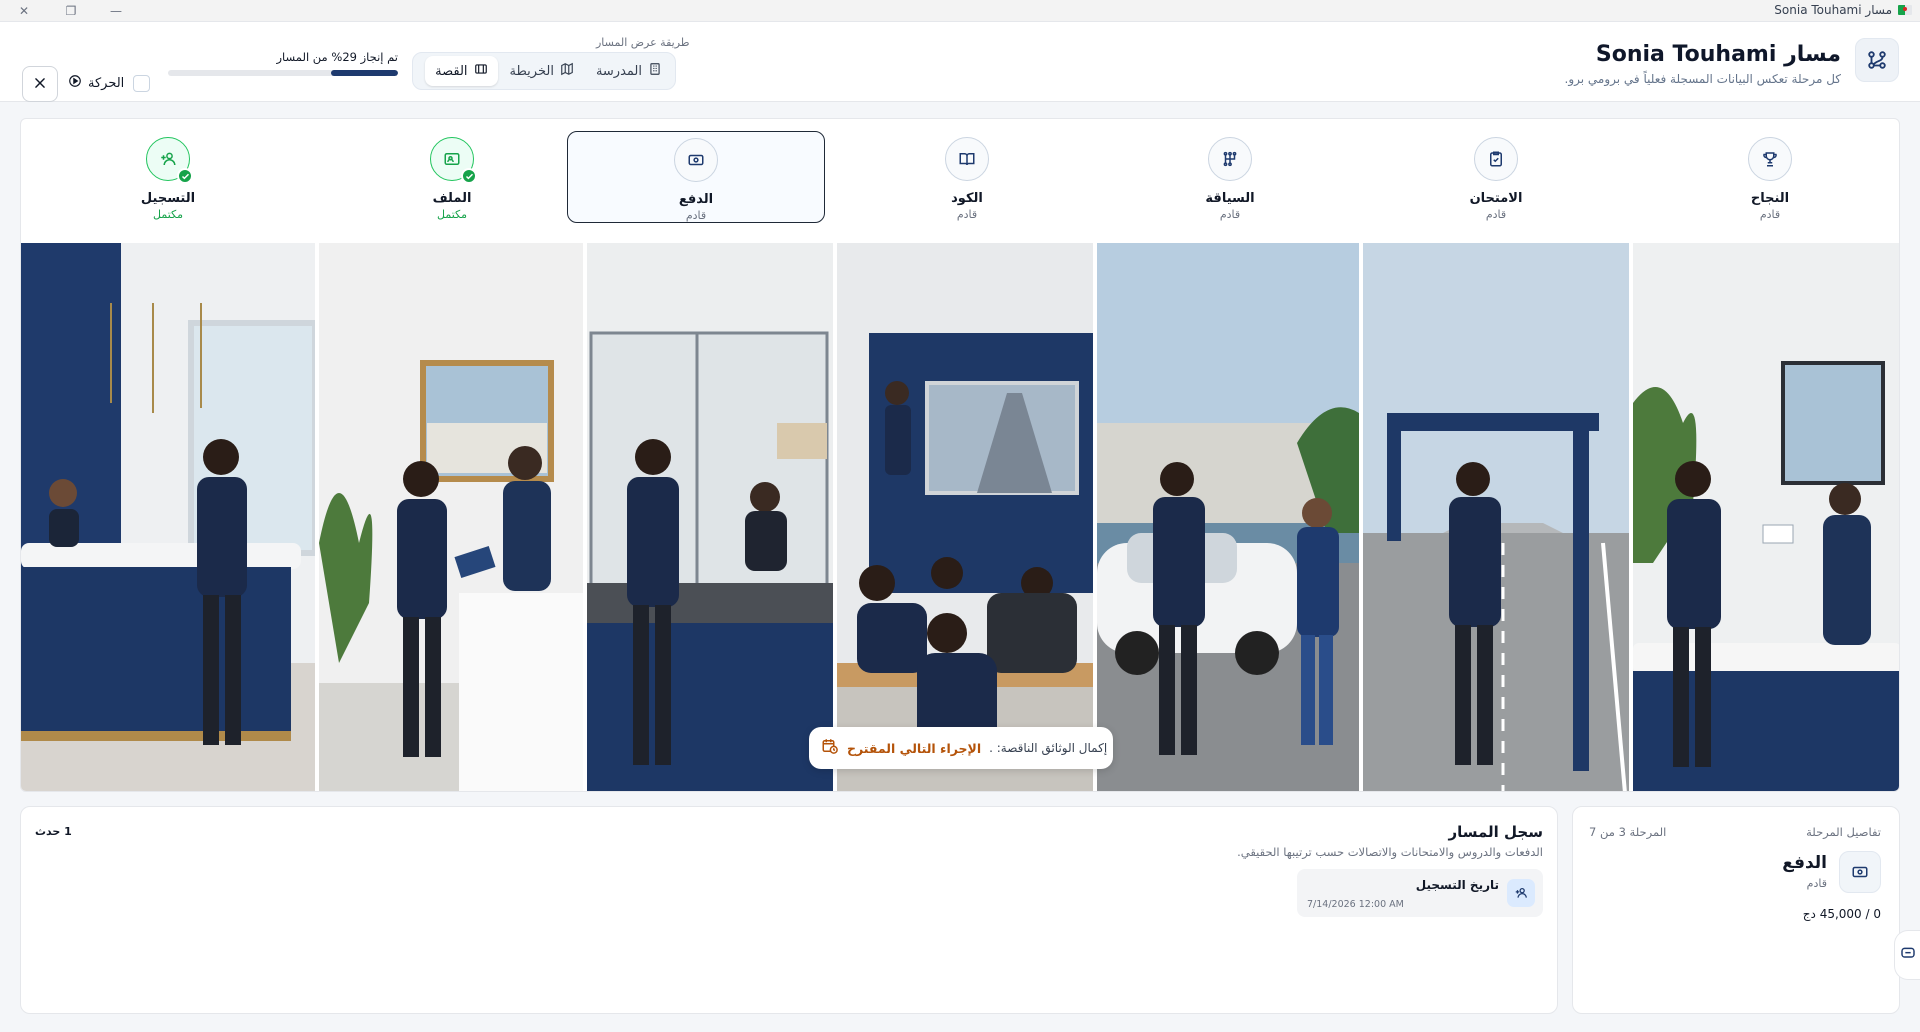  What do you see at coordinates (1843, 832) in the screenshot?
I see `stage-details-label: تفاصيل المرحلة` at bounding box center [1843, 832].